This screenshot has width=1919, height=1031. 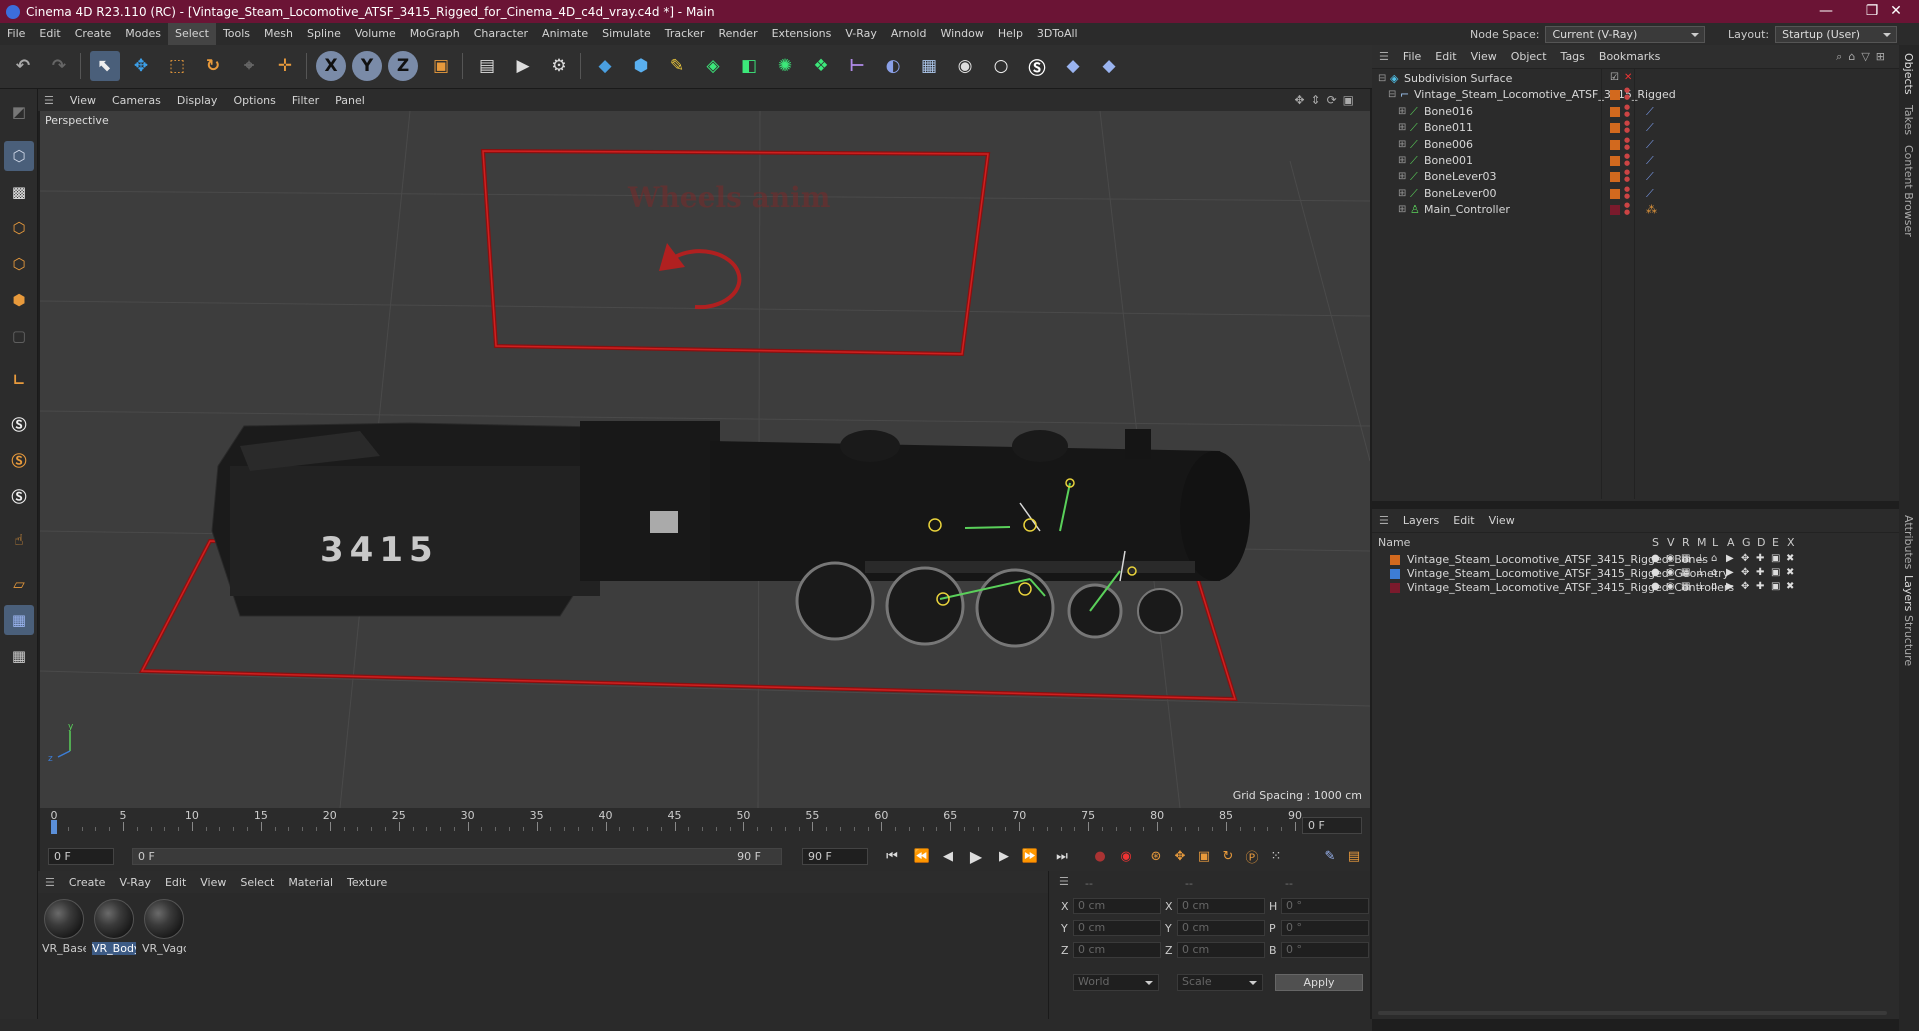 I want to click on menu-tools: Tools, so click(x=236, y=34).